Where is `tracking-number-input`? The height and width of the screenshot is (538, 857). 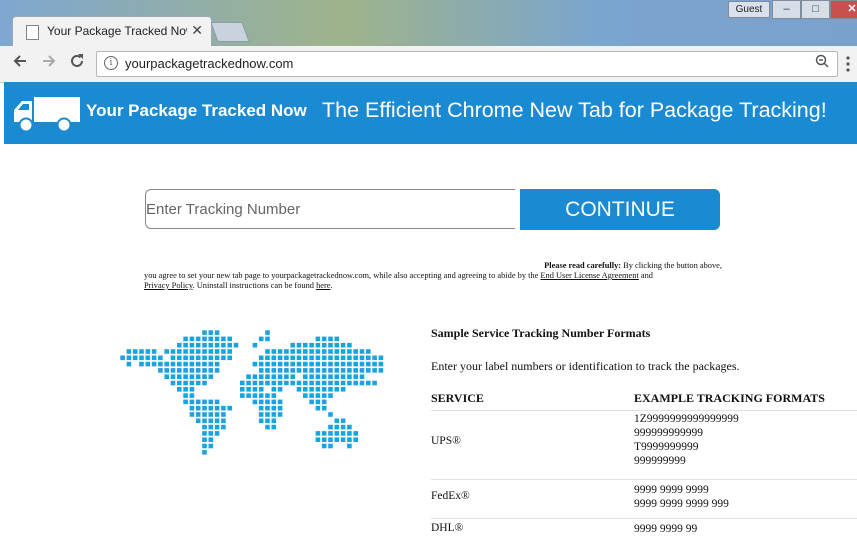 tracking-number-input is located at coordinates (330, 209).